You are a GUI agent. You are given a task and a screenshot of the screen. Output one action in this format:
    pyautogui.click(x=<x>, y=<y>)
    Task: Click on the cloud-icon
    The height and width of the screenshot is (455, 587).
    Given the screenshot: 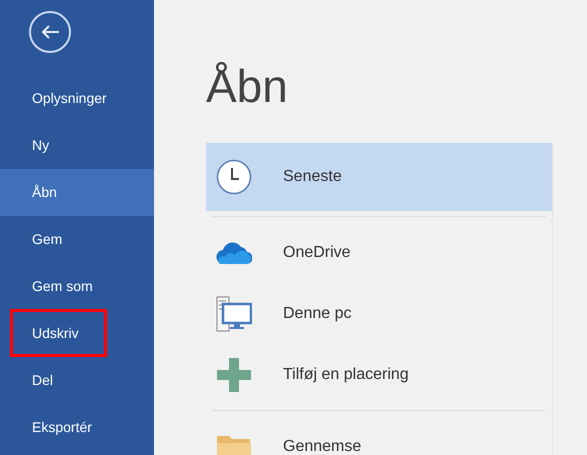 What is the action you would take?
    pyautogui.click(x=234, y=252)
    